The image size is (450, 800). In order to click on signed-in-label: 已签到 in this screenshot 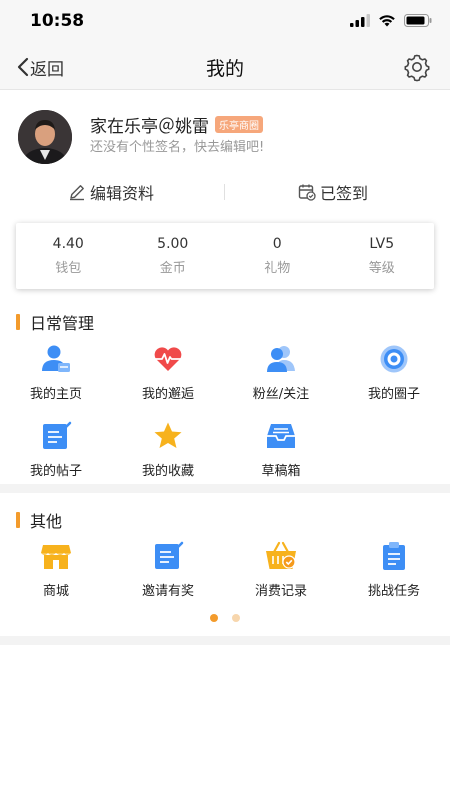, I will do `click(344, 193)`.